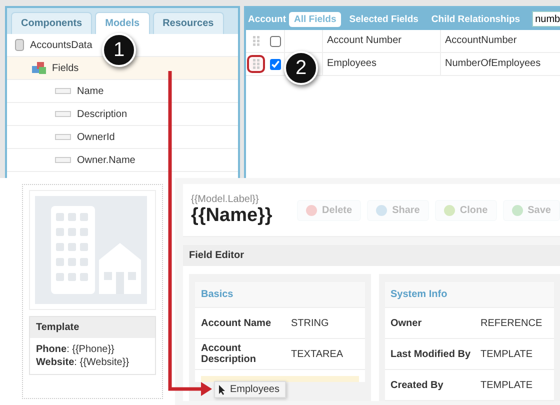 This screenshot has width=560, height=405. I want to click on model-label: {{Model.Label}}, so click(225, 199).